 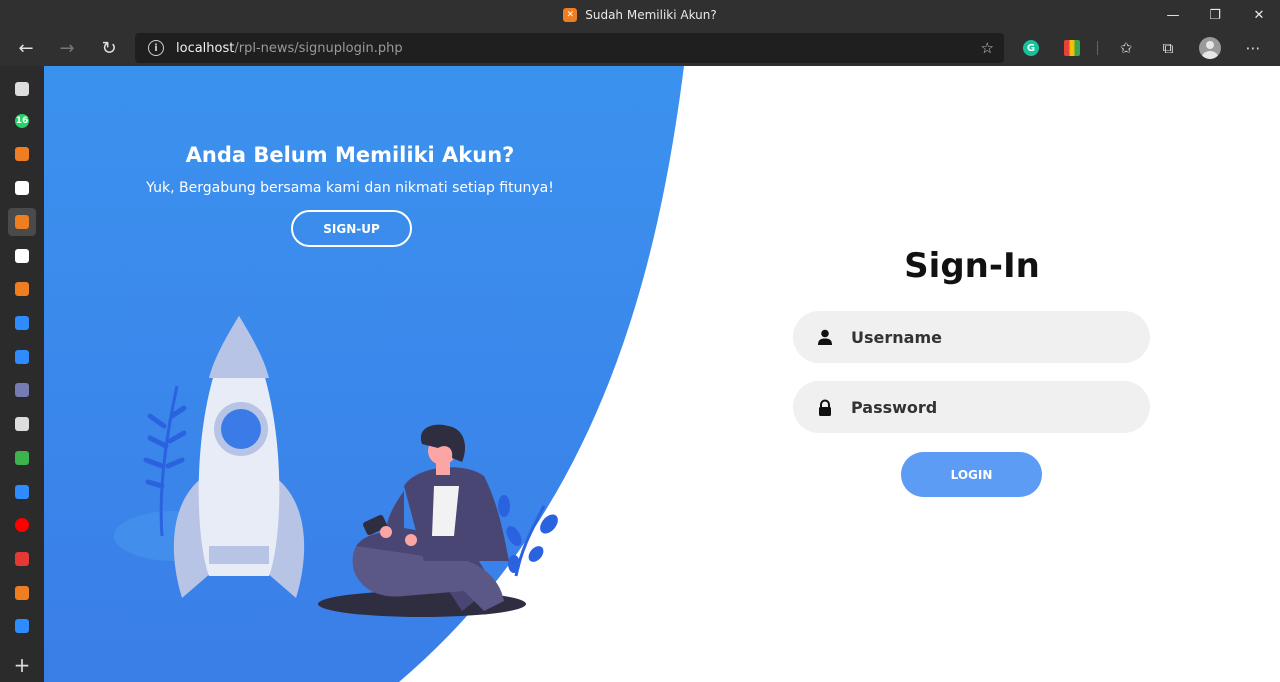 I want to click on password-field: Password, so click(x=971, y=407).